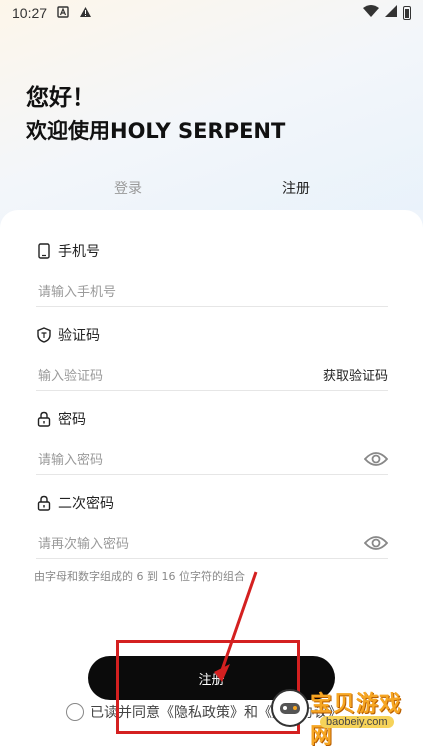  Describe the element at coordinates (296, 188) in the screenshot. I see `tab-register: 注册` at that location.